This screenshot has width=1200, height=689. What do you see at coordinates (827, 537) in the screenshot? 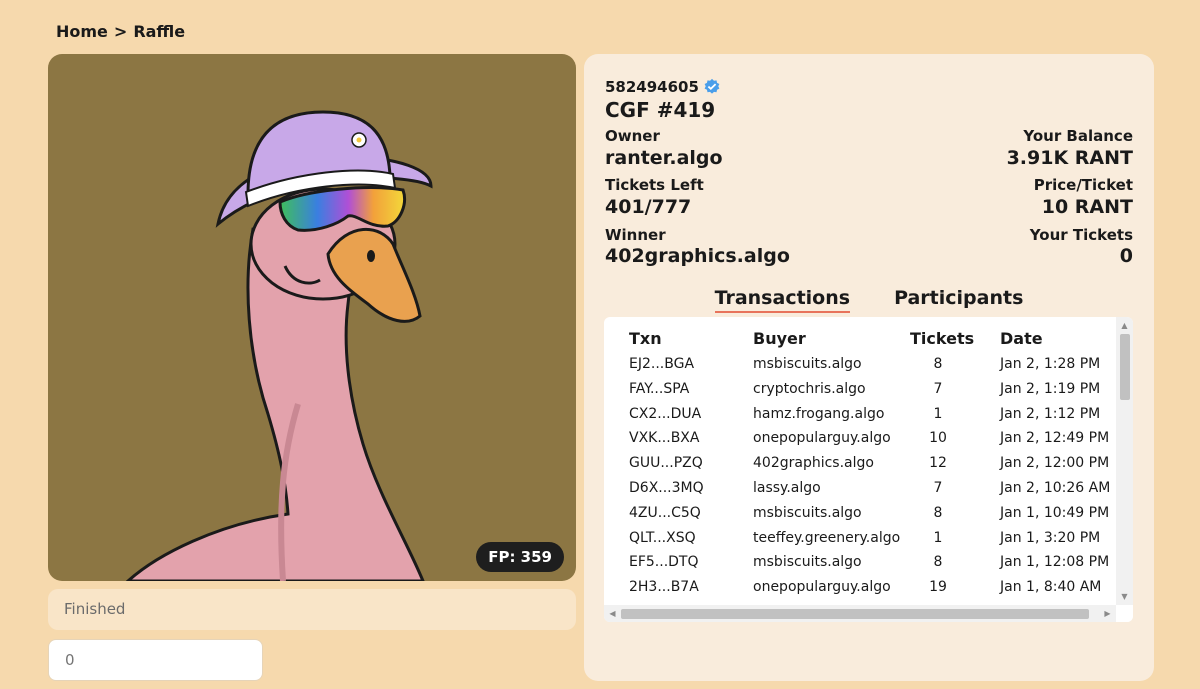
I see `buyer-cell: teeffey.greenery.algo` at bounding box center [827, 537].